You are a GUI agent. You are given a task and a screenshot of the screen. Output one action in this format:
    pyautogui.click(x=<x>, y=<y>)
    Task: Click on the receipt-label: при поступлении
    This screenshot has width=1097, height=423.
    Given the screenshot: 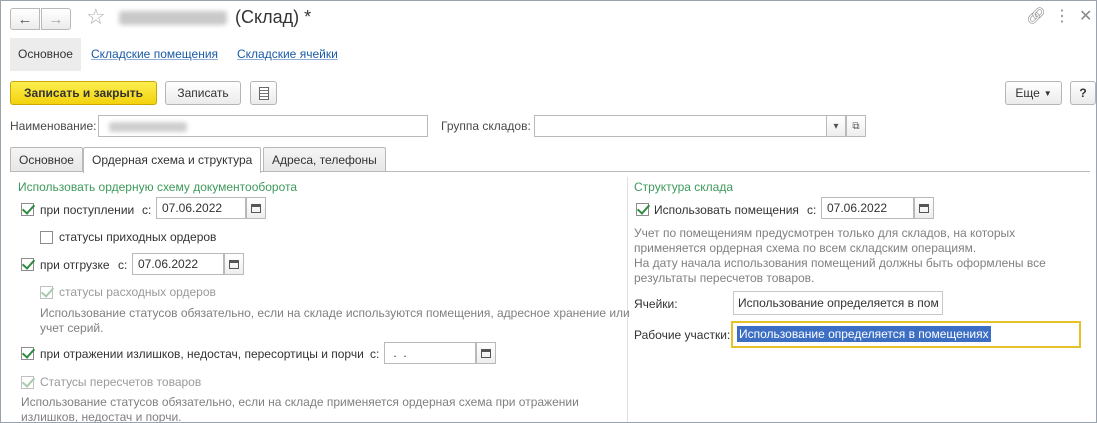 What is the action you would take?
    pyautogui.click(x=87, y=210)
    